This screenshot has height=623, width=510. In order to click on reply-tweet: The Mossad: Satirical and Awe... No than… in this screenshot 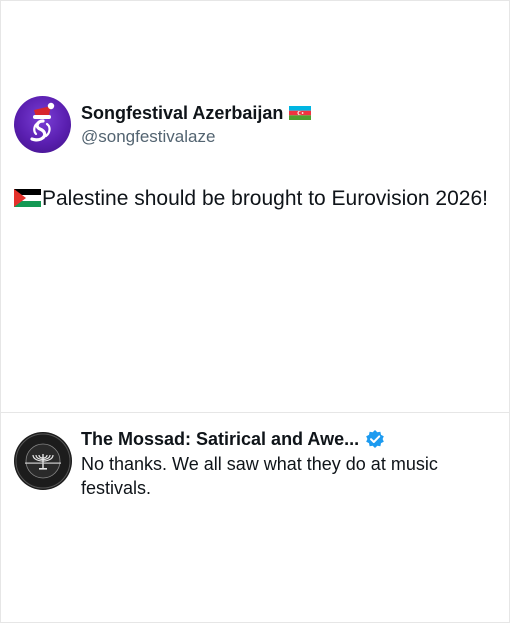, I will do `click(291, 464)`.